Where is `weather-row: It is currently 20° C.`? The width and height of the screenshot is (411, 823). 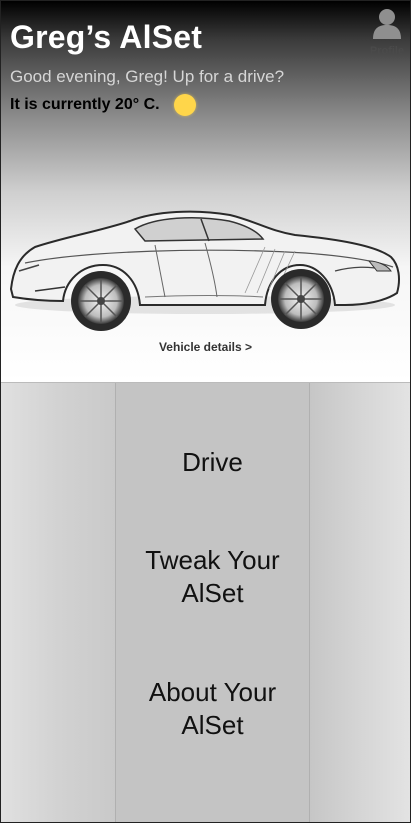 weather-row: It is currently 20° C. is located at coordinates (103, 105).